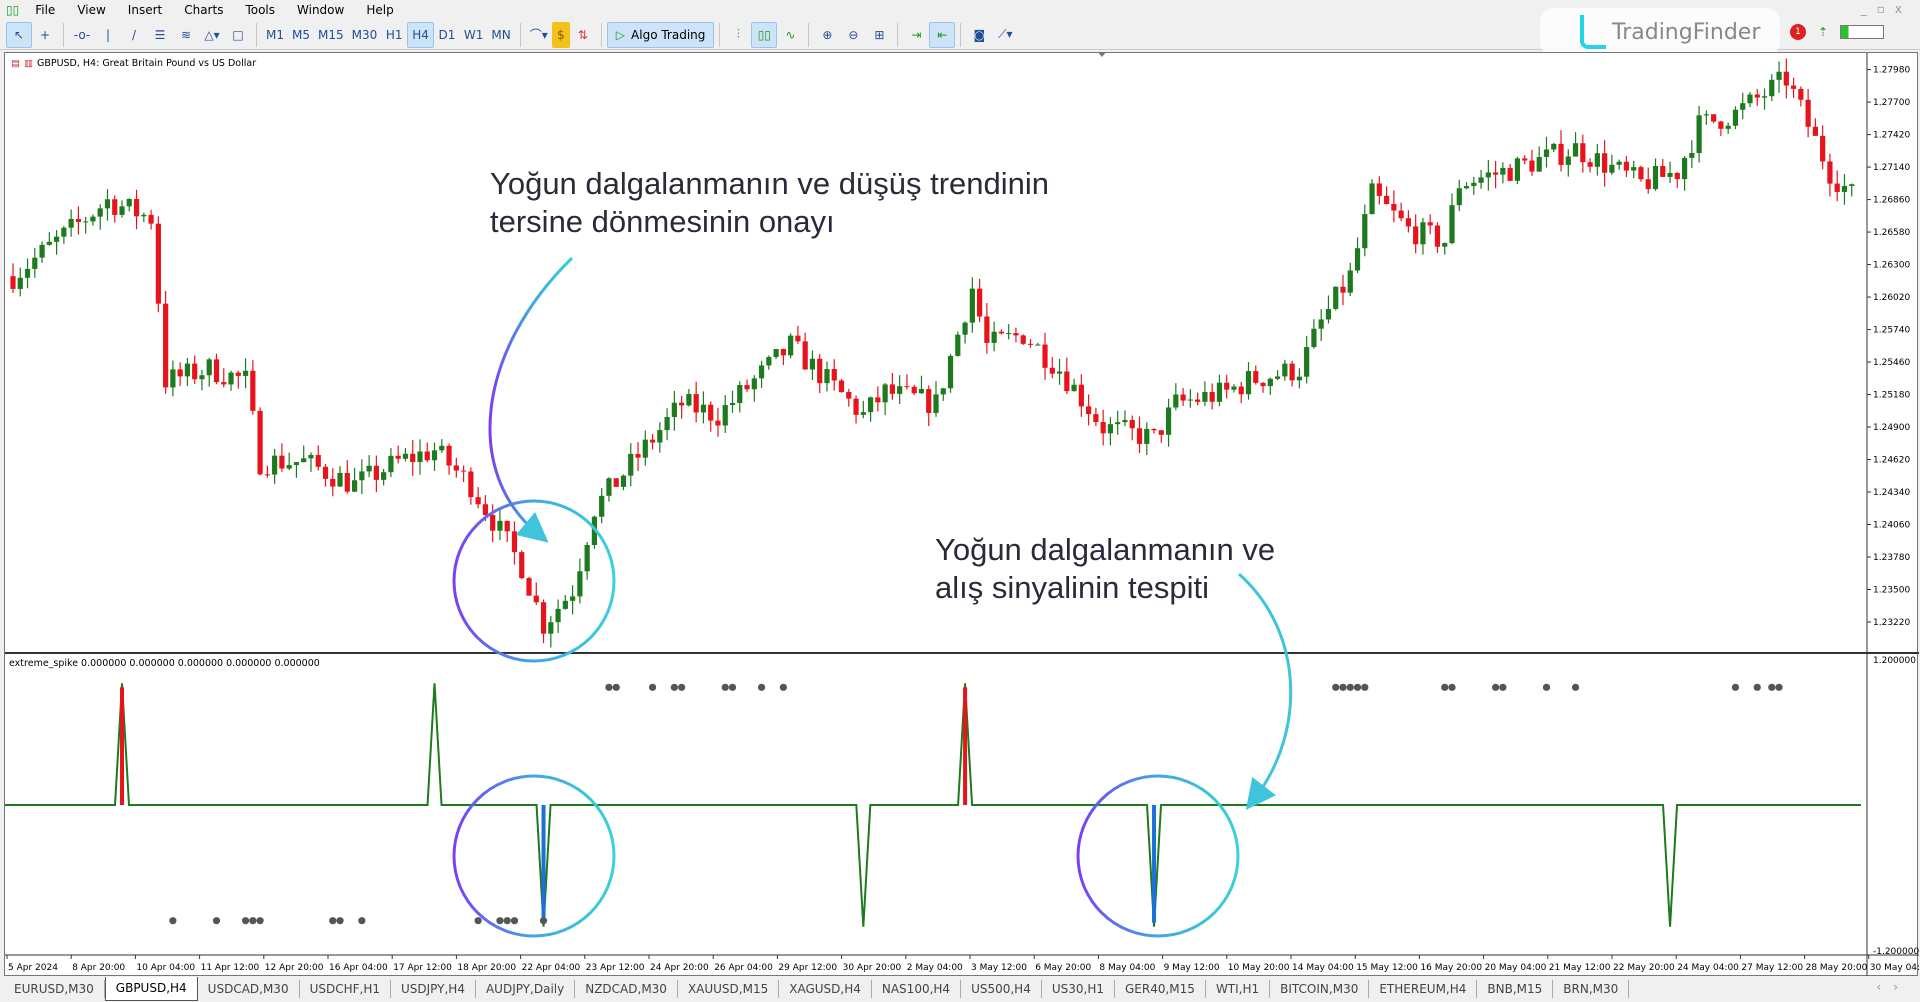 The width and height of the screenshot is (1920, 1002). Describe the element at coordinates (382, 10) in the screenshot. I see `menu-help: Help` at that location.